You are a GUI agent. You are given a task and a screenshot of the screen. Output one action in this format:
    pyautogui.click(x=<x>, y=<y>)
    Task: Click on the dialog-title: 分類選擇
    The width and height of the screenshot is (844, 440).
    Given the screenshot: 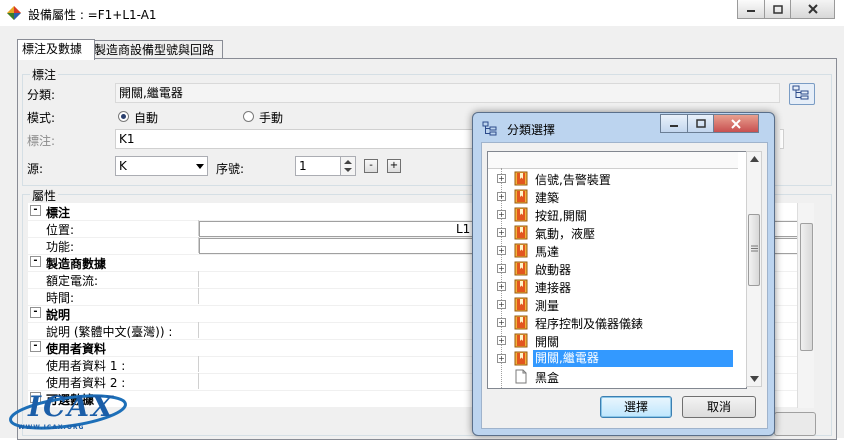 What is the action you would take?
    pyautogui.click(x=531, y=130)
    